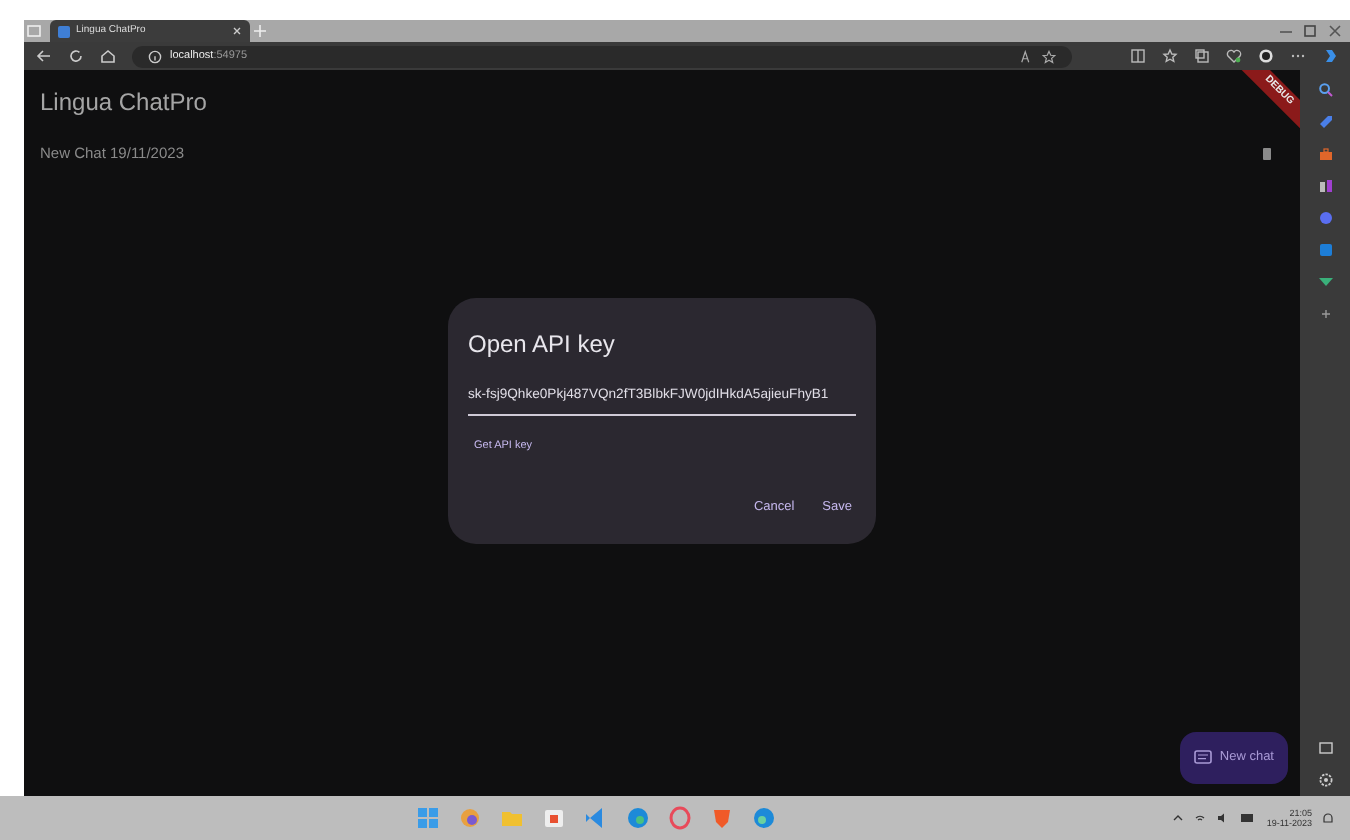 The width and height of the screenshot is (1350, 840). Describe the element at coordinates (1234, 56) in the screenshot. I see `heart-icon` at that location.